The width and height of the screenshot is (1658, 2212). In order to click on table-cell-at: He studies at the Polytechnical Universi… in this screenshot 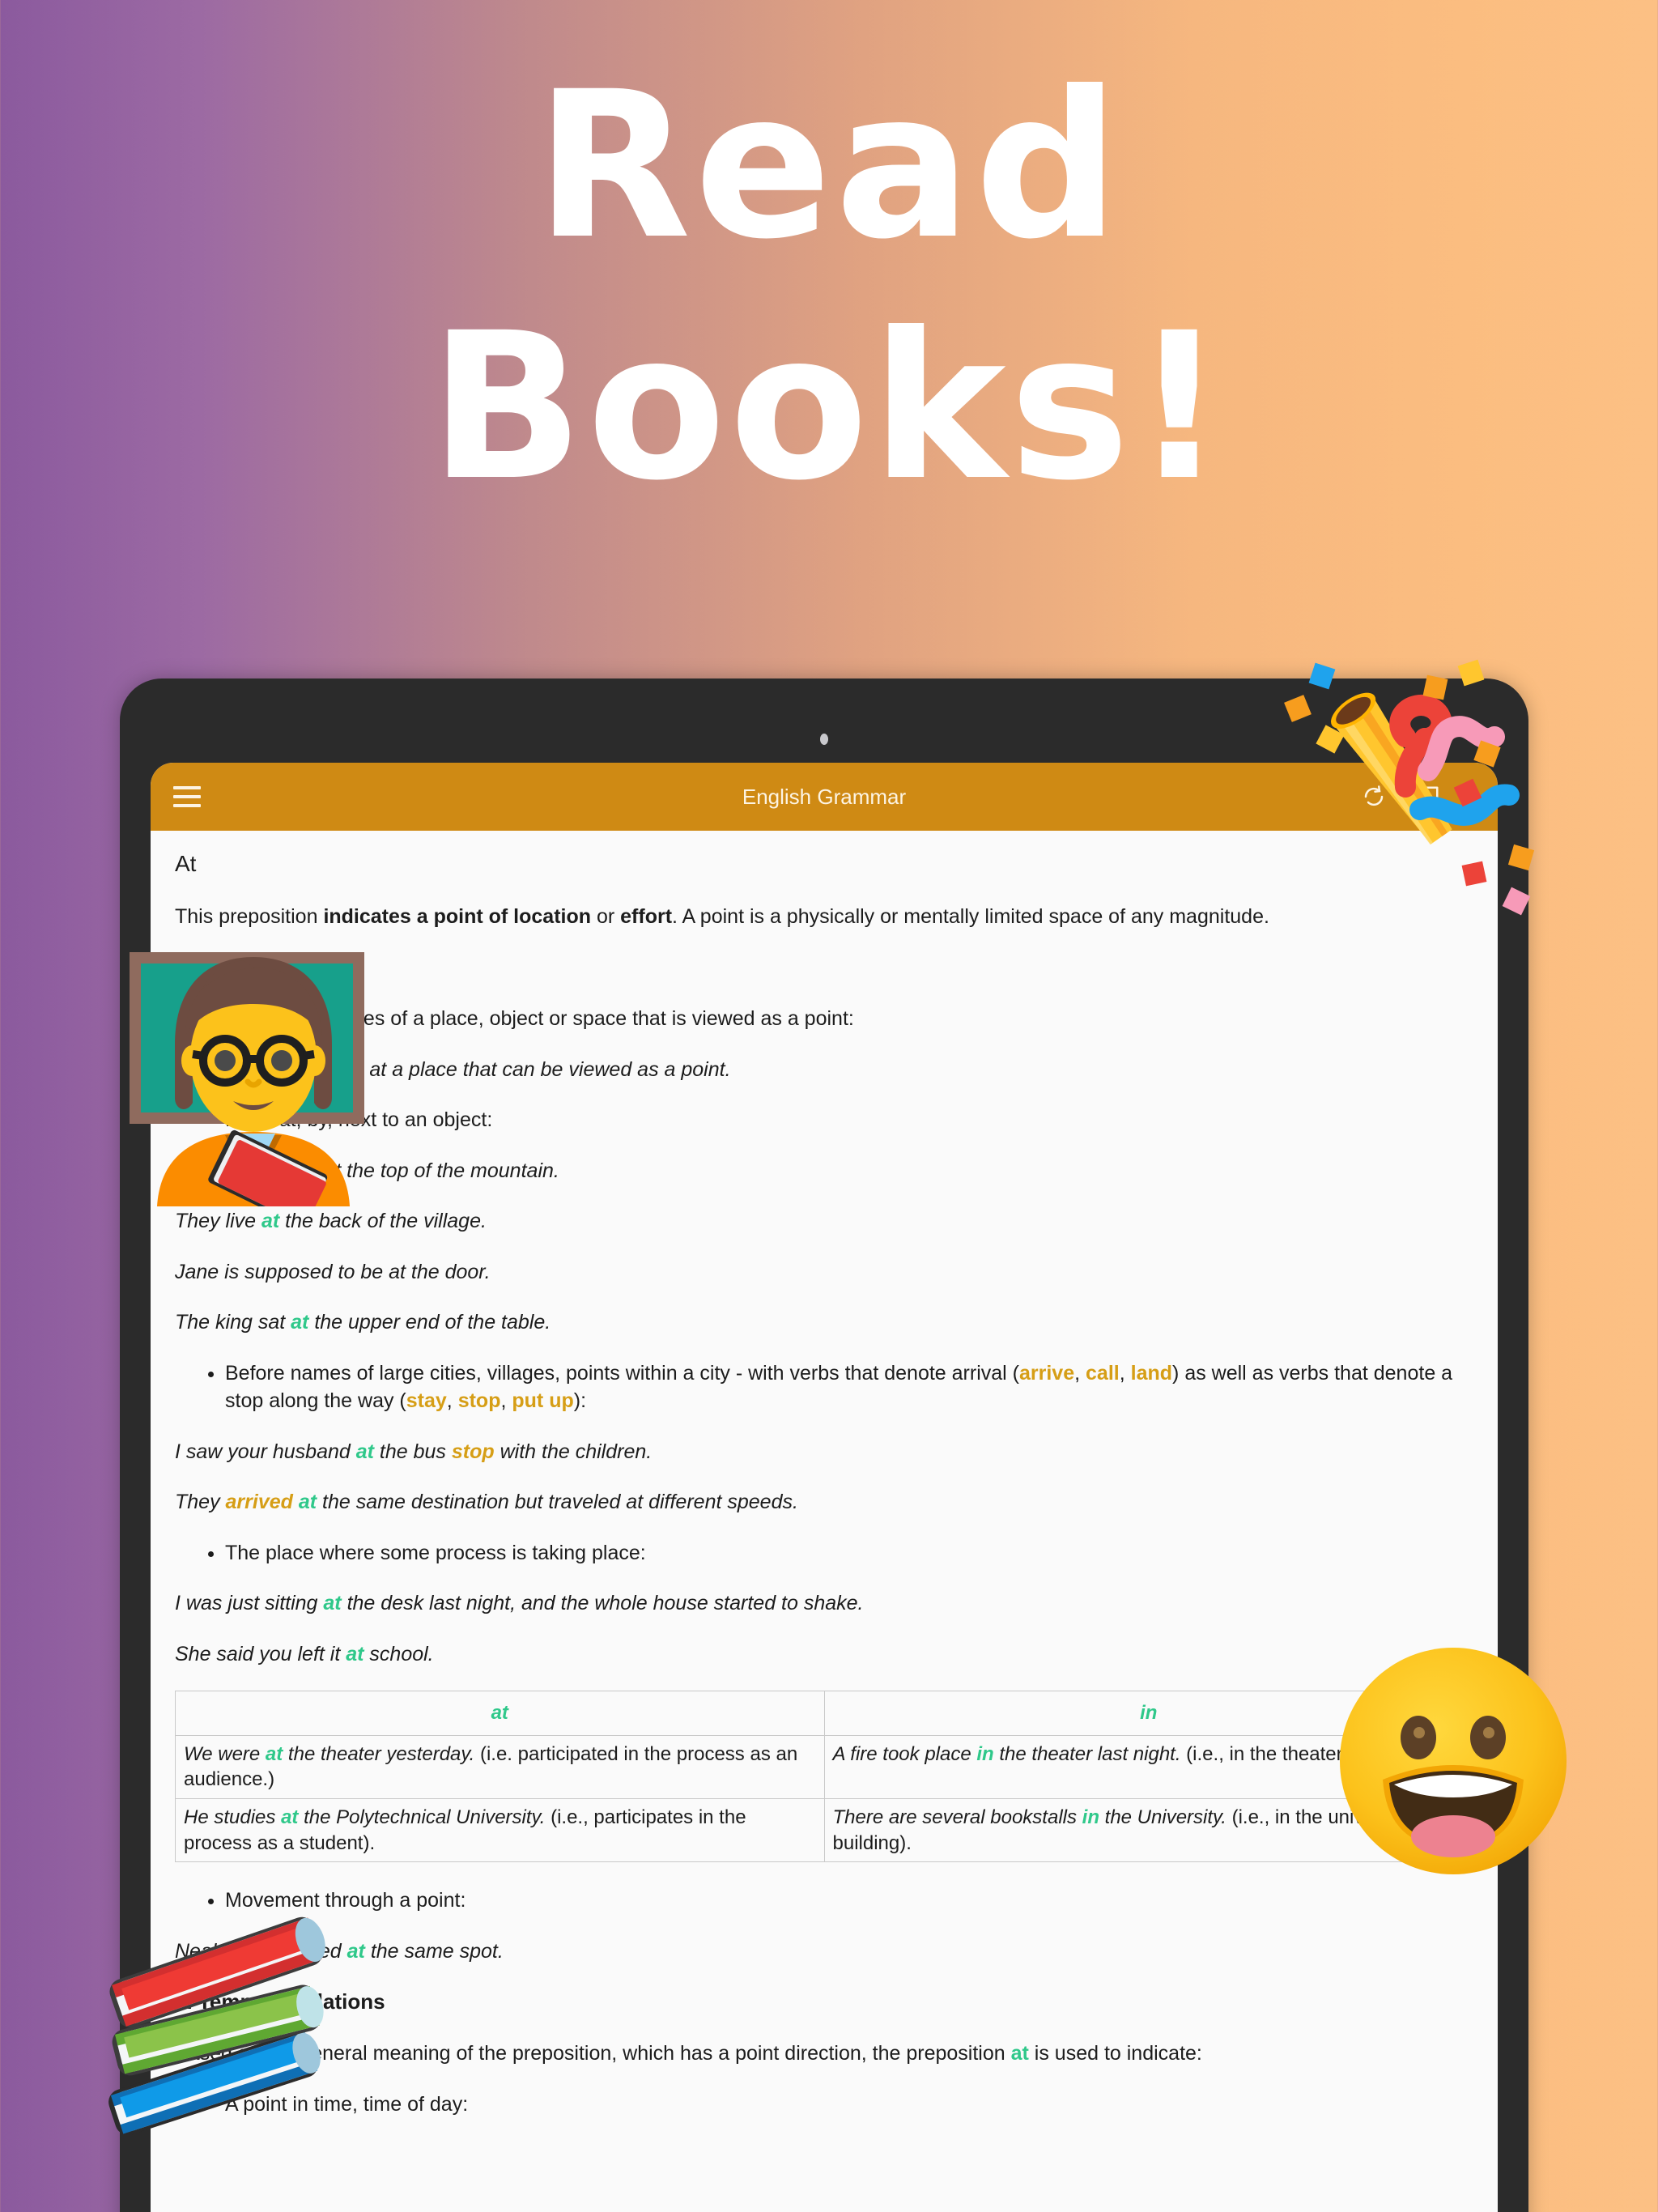, I will do `click(500, 1830)`.